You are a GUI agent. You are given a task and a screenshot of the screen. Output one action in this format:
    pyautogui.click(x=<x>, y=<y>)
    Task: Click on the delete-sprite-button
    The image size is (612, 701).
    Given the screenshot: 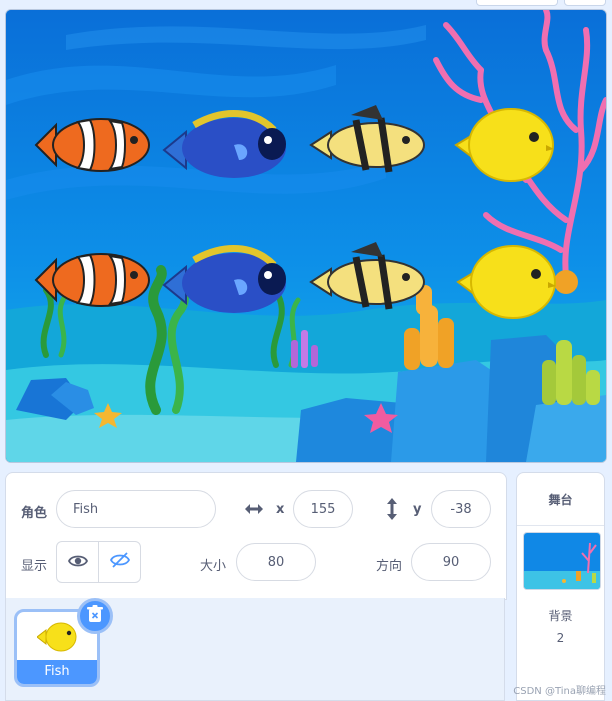 What is the action you would take?
    pyautogui.click(x=95, y=616)
    